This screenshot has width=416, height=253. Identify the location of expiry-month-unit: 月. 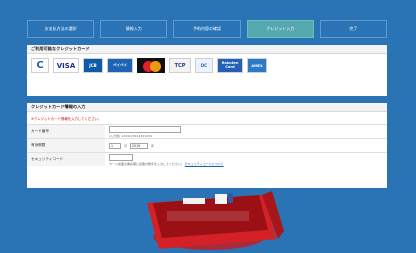
(126, 145).